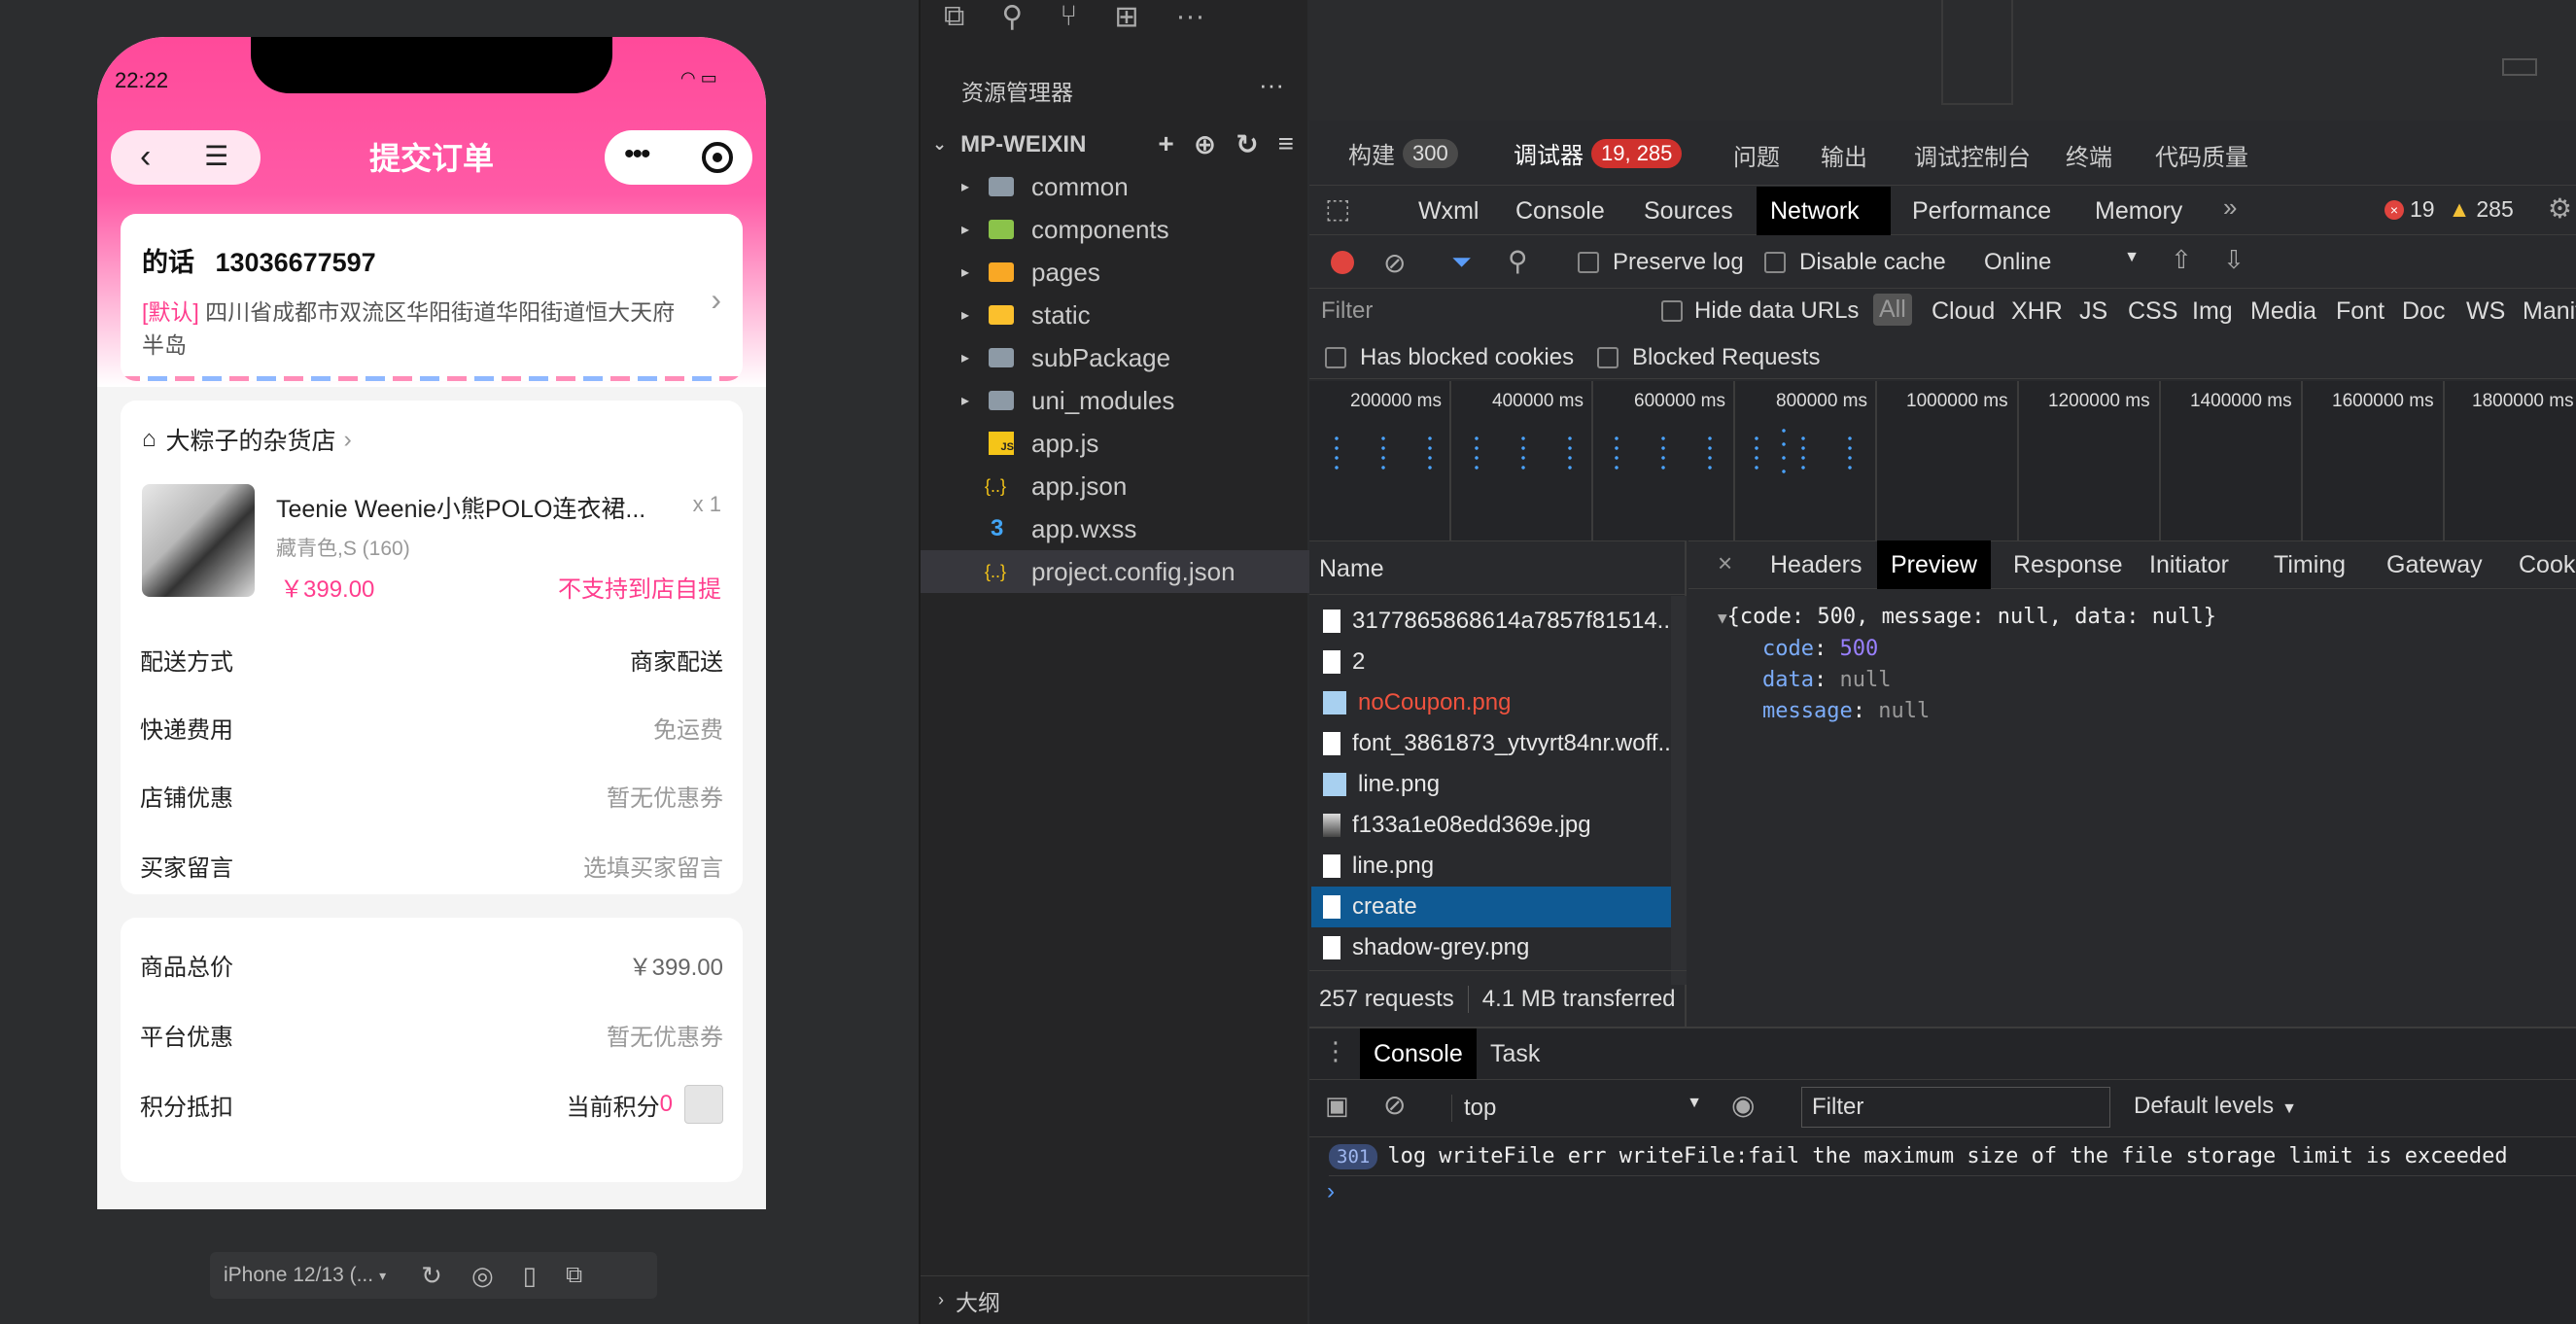 Image resolution: width=2576 pixels, height=1324 pixels. I want to click on tab-gateway: Gateway, so click(2434, 564).